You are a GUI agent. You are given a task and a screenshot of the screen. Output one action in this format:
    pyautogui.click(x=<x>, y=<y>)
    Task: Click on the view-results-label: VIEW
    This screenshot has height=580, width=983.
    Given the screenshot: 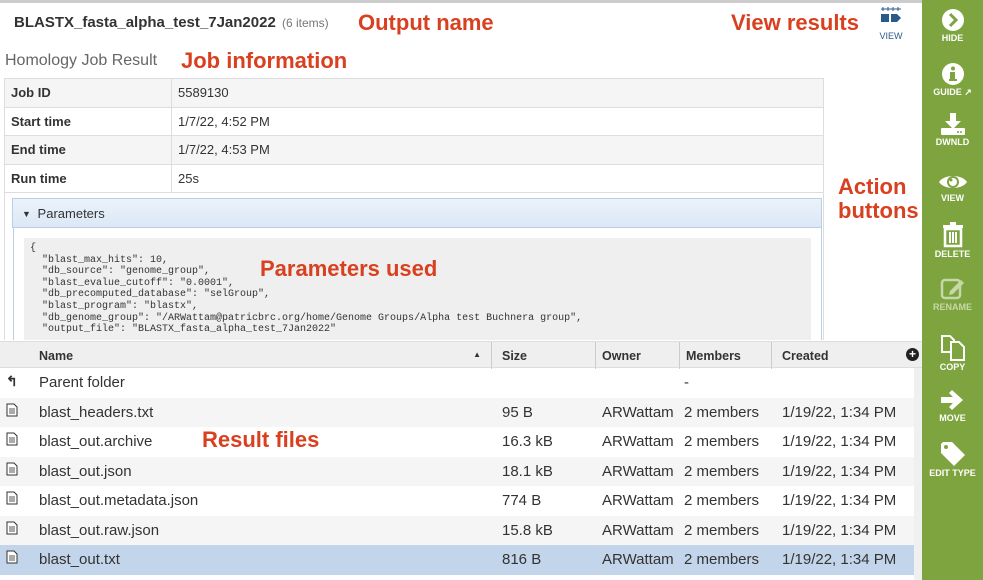 What is the action you would take?
    pyautogui.click(x=891, y=36)
    